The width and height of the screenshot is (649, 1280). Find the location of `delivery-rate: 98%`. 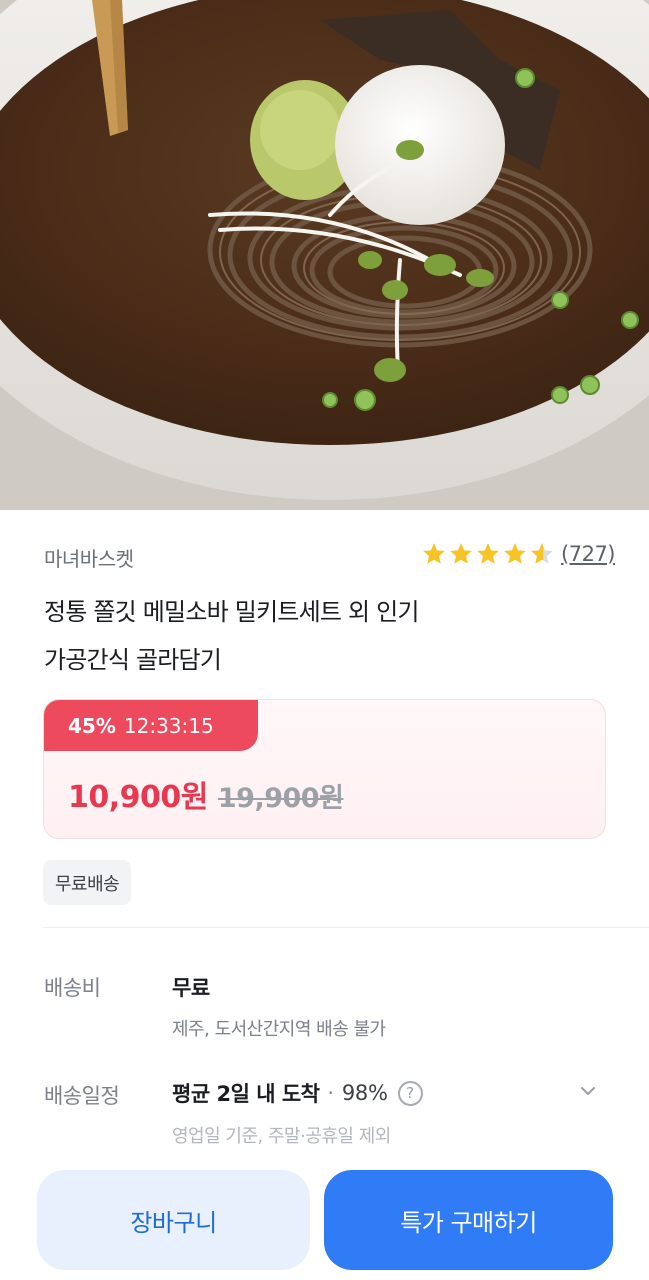

delivery-rate: 98% is located at coordinates (364, 1093).